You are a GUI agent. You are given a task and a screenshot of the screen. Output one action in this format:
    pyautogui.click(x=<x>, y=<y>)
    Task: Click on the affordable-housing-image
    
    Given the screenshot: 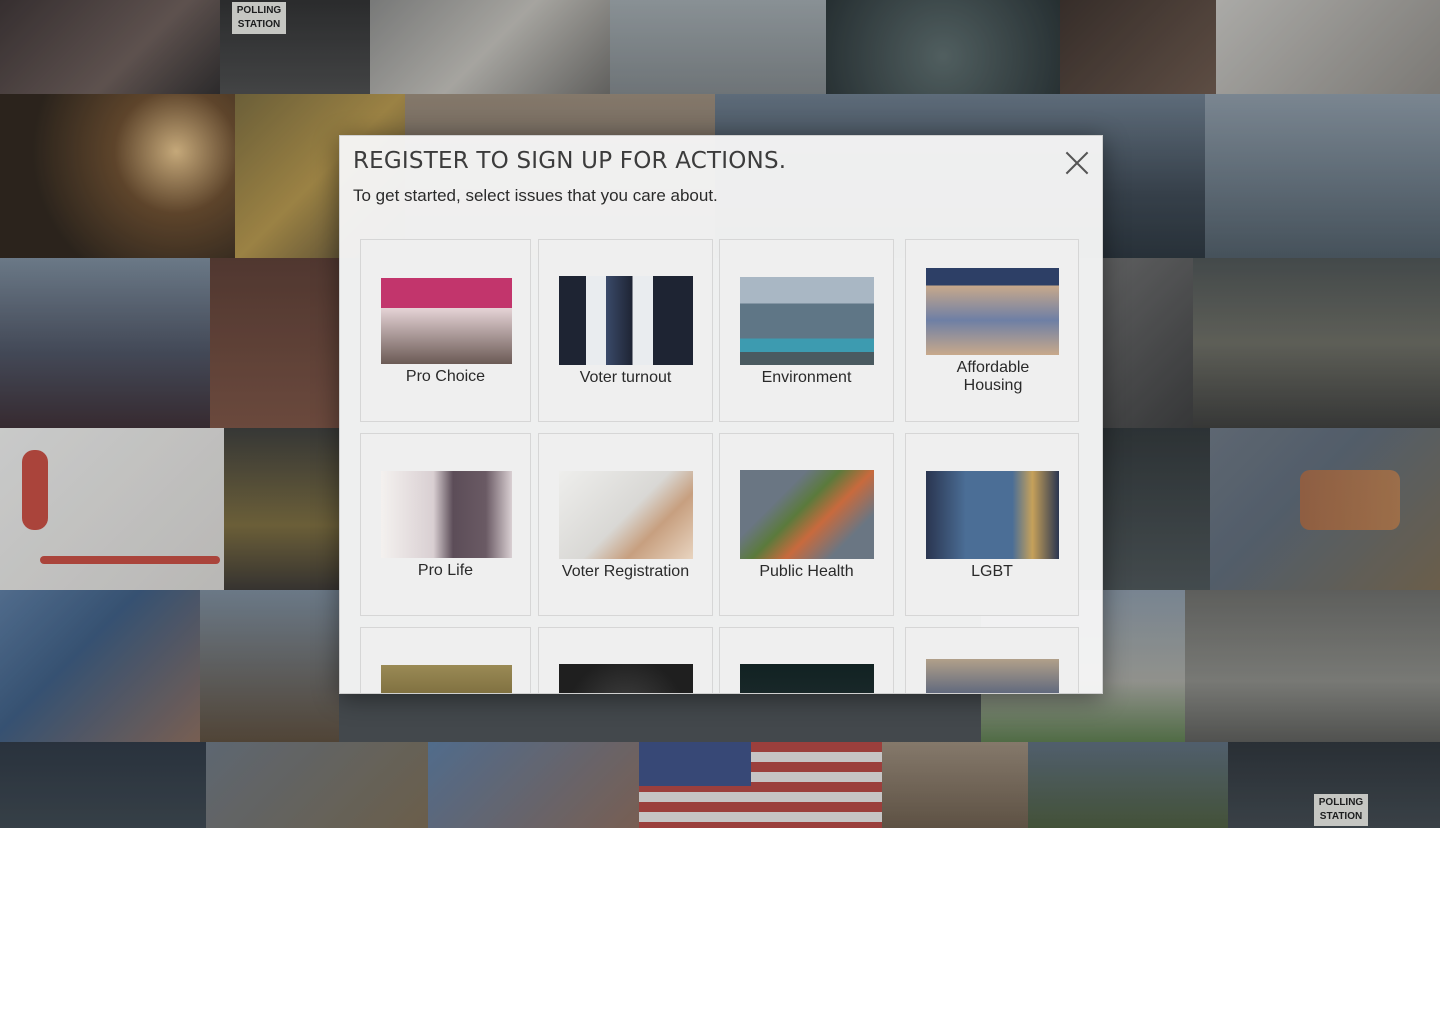 What is the action you would take?
    pyautogui.click(x=992, y=311)
    